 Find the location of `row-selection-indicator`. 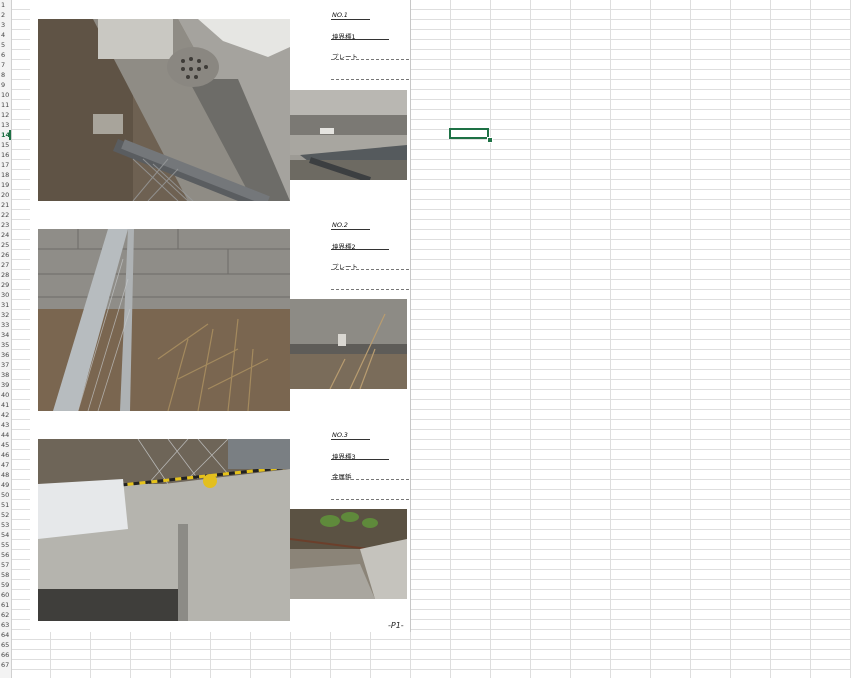

row-selection-indicator is located at coordinates (10, 135).